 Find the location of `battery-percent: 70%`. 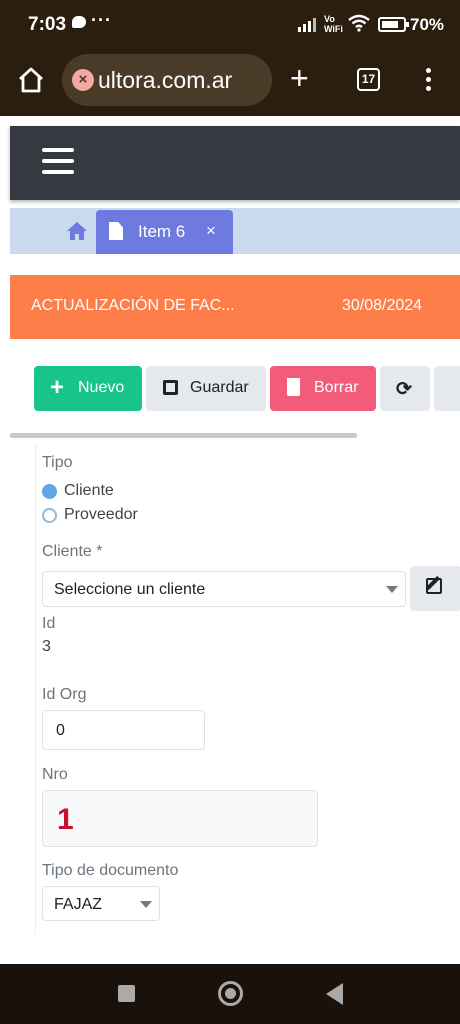

battery-percent: 70% is located at coordinates (427, 24).